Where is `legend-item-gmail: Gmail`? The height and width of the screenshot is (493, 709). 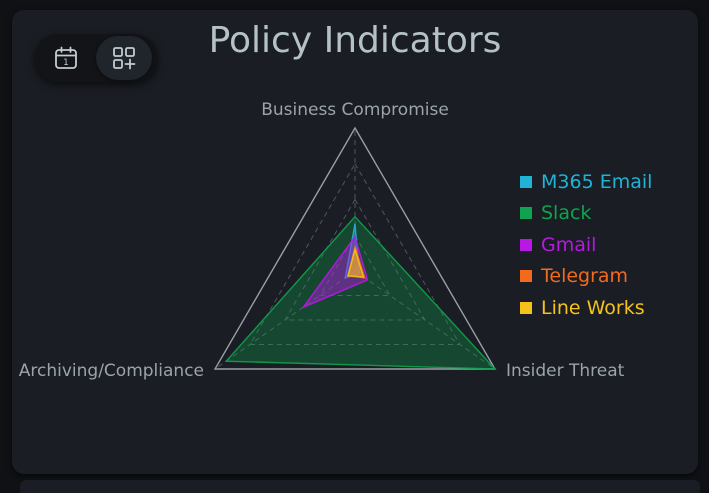
legend-item-gmail: Gmail is located at coordinates (586, 245).